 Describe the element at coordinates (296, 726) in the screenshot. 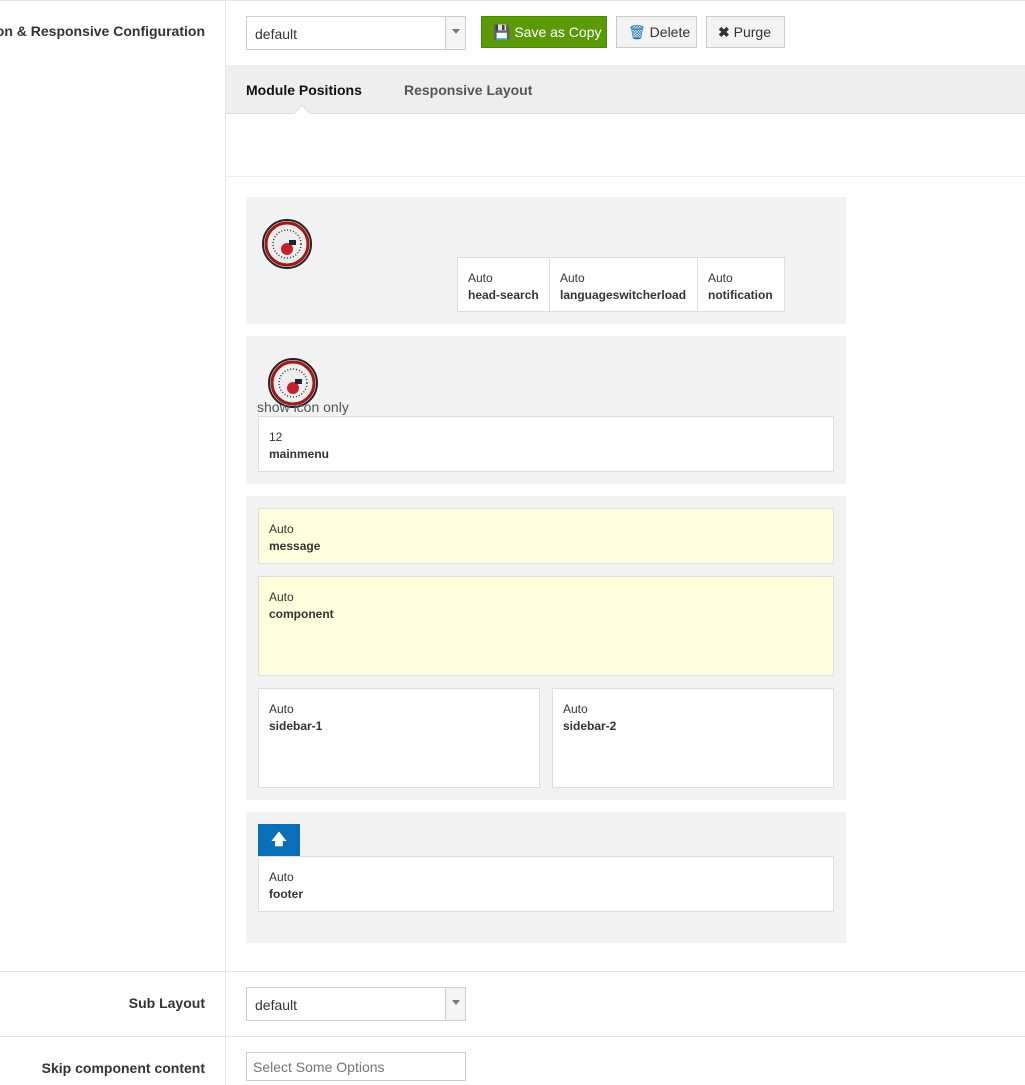

I see `position-name: sidebar-1` at that location.